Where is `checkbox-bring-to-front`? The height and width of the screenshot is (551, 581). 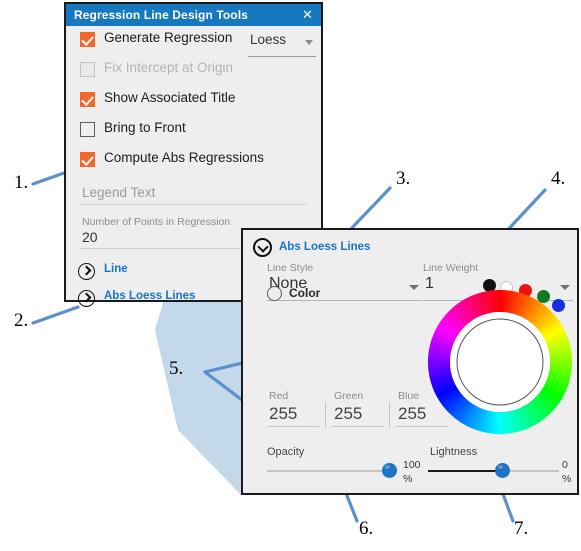 checkbox-bring-to-front is located at coordinates (87, 129).